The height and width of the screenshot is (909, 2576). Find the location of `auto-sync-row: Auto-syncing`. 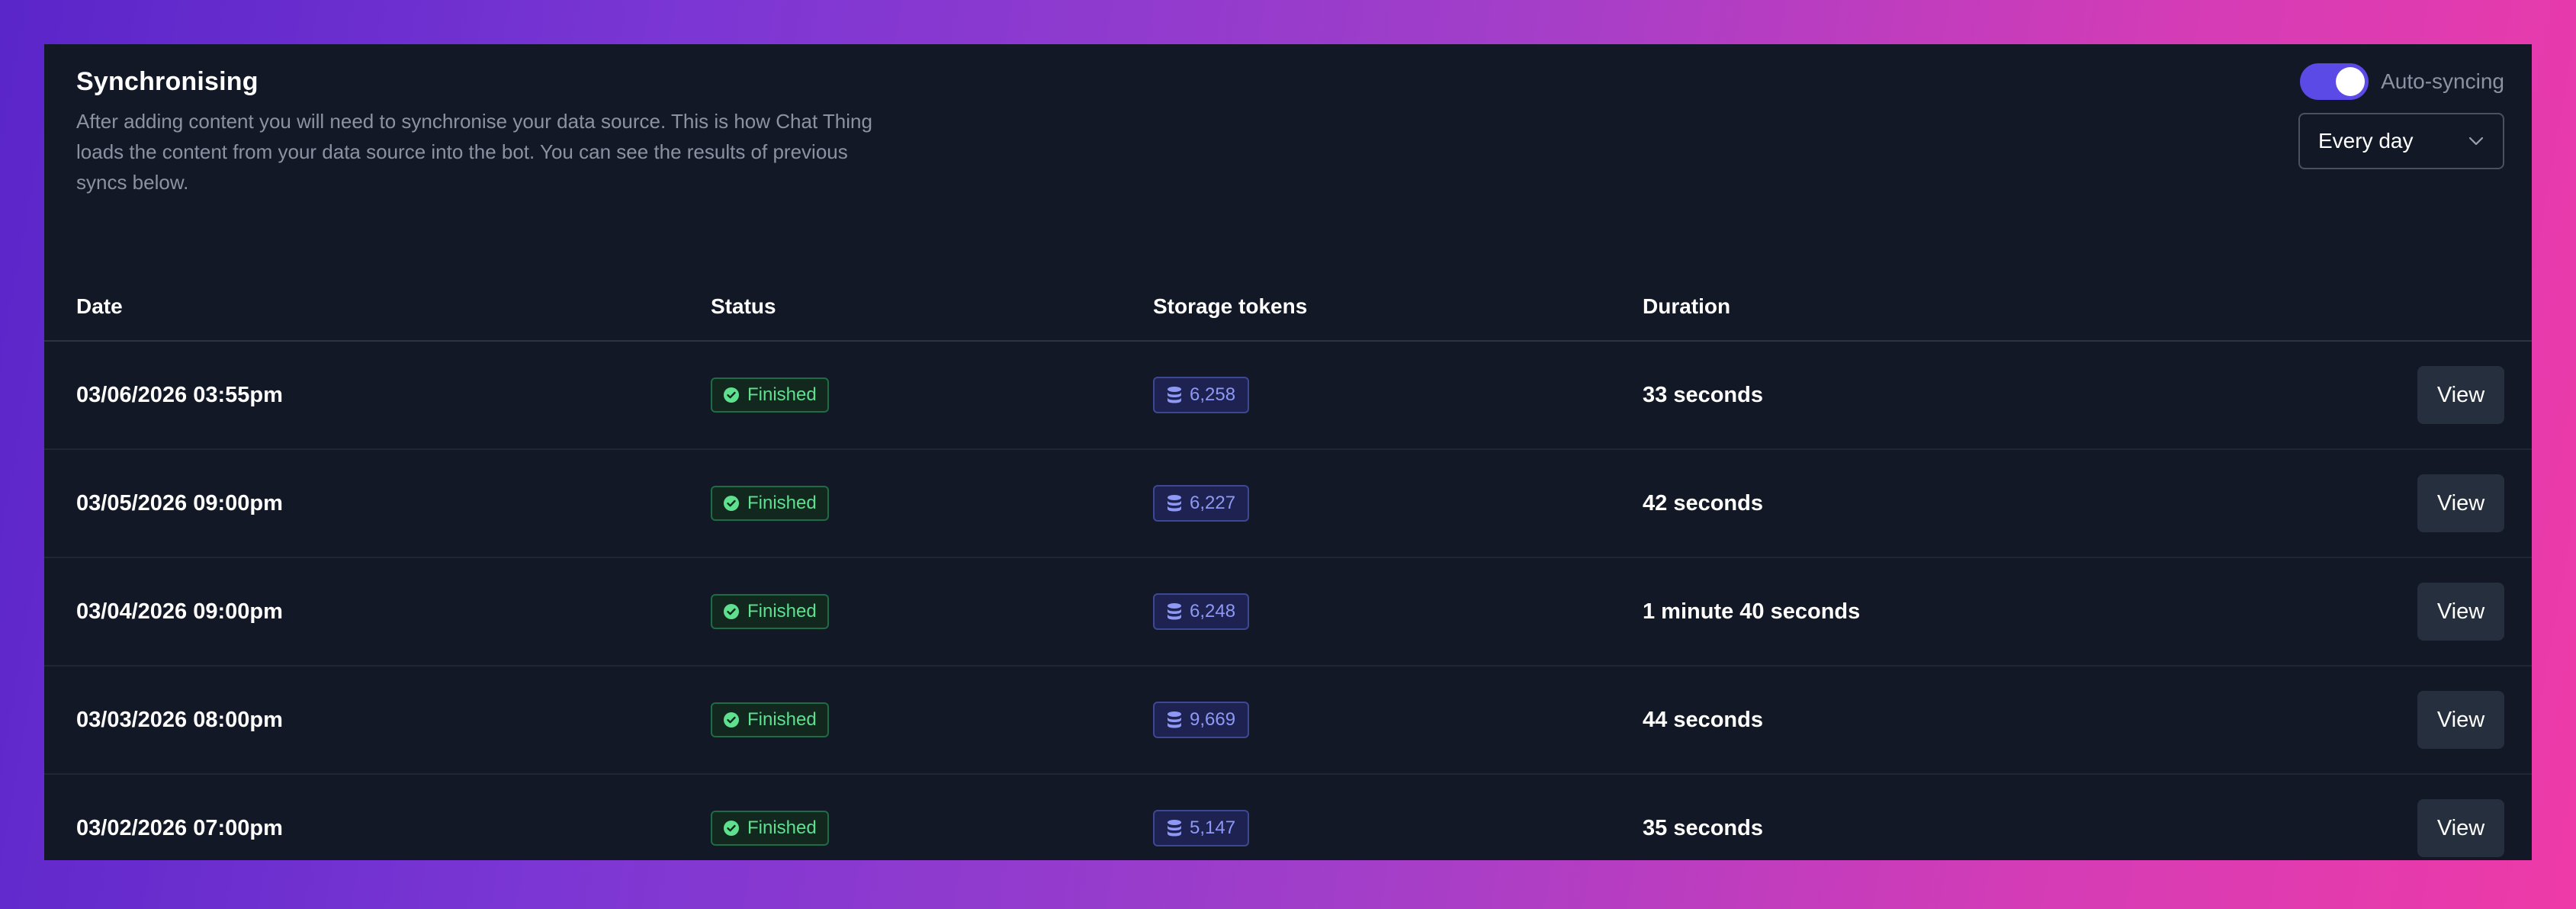

auto-sync-row: Auto-syncing is located at coordinates (2393, 82).